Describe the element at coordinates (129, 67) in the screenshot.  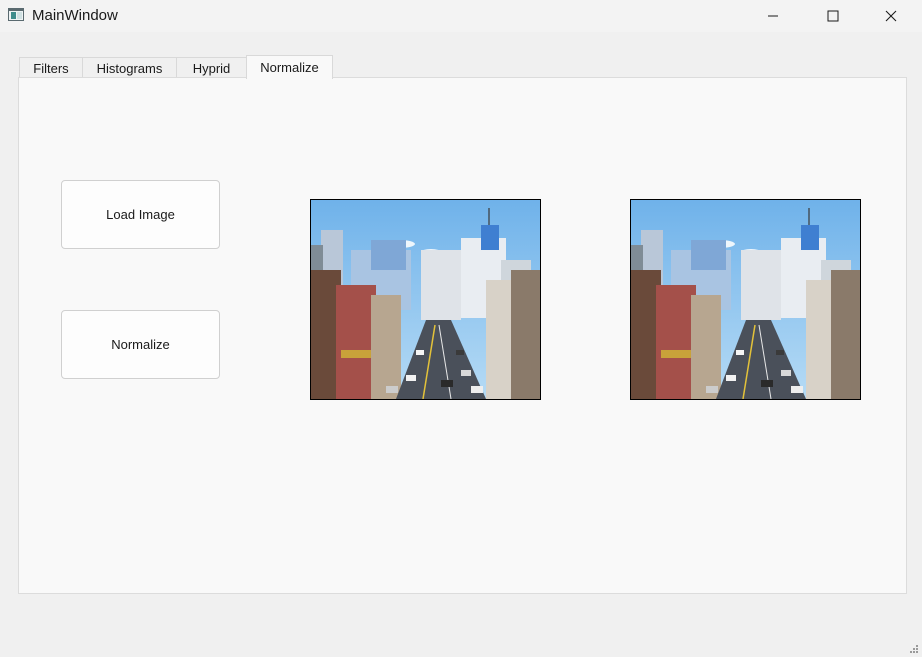
I see `tab-histograms: Histograms` at that location.